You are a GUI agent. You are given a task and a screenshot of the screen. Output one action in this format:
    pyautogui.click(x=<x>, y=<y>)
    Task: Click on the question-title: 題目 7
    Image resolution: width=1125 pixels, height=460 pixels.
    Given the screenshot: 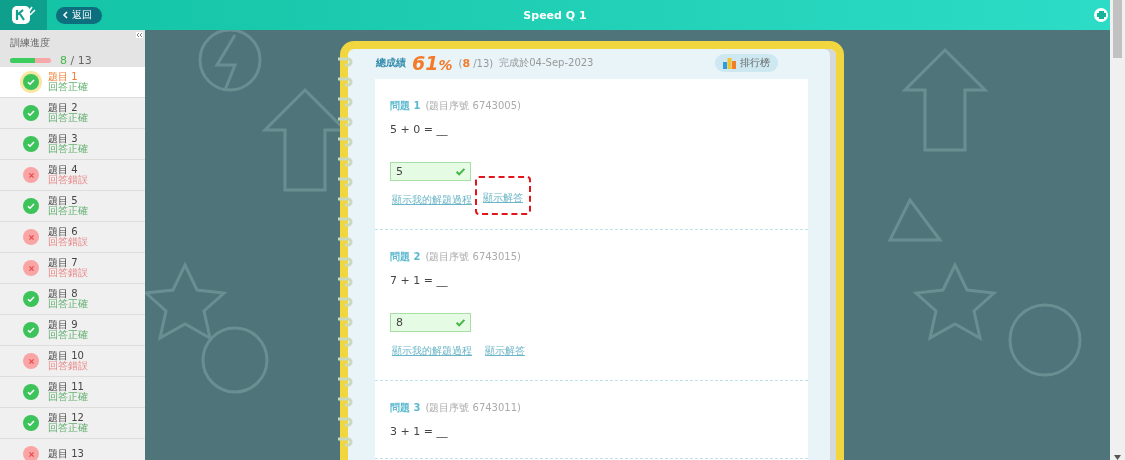 What is the action you would take?
    pyautogui.click(x=63, y=263)
    